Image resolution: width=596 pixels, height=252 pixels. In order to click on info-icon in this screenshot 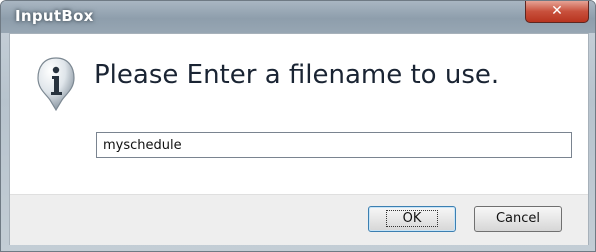, I will do `click(56, 84)`.